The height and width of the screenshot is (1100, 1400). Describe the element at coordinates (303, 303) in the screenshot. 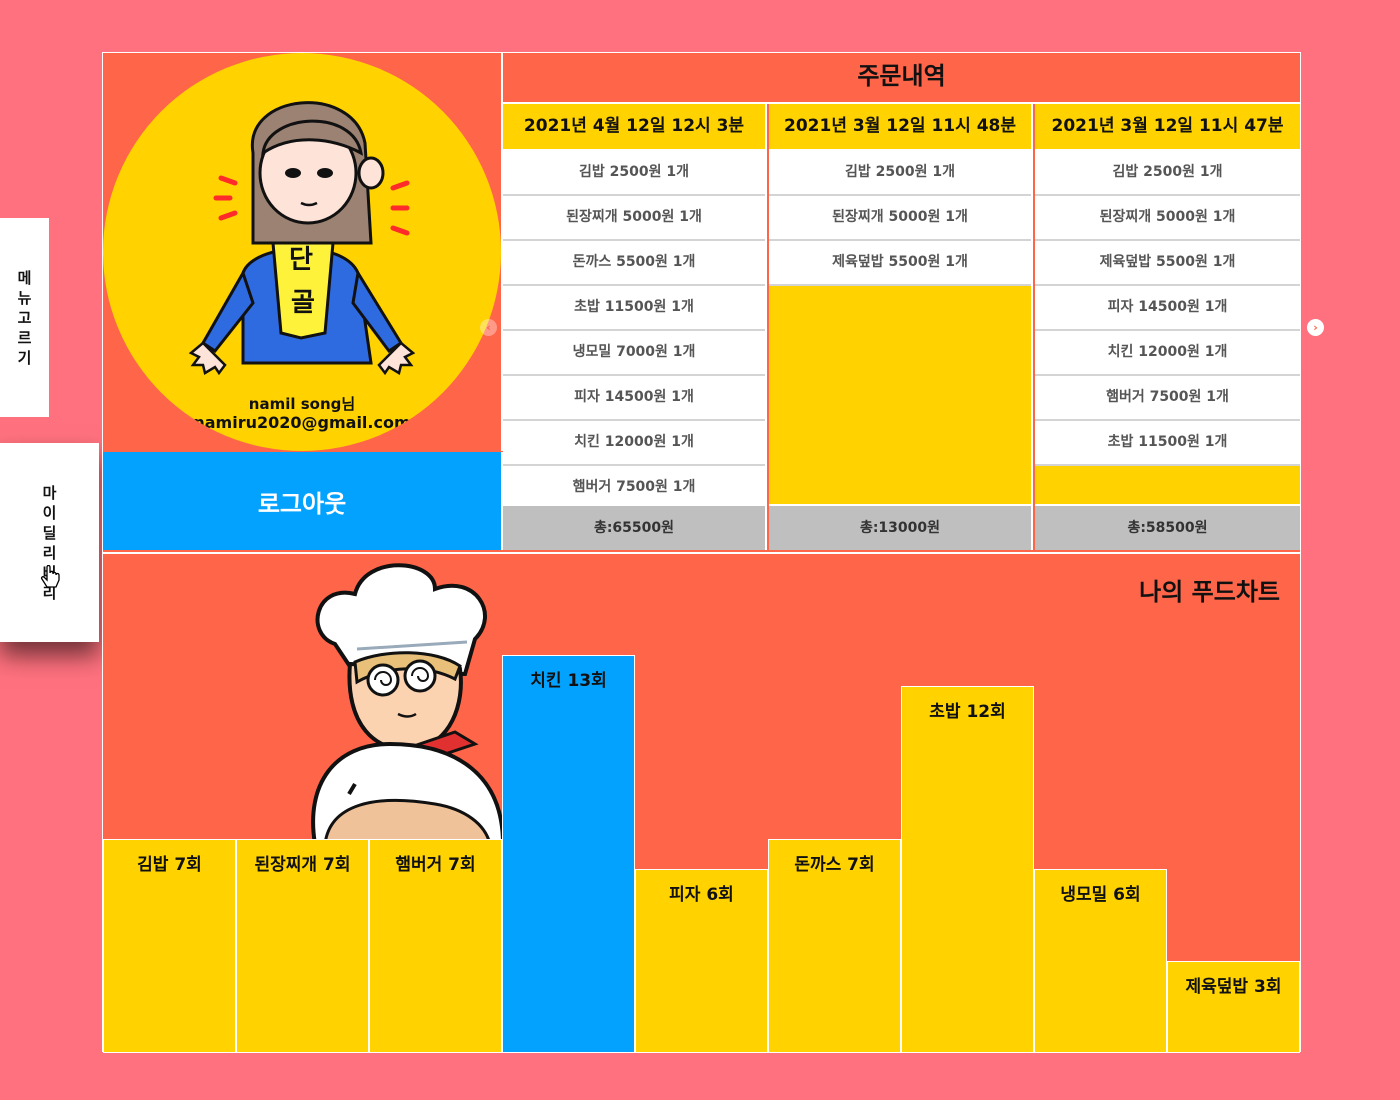

I see `svg-text: 골` at that location.